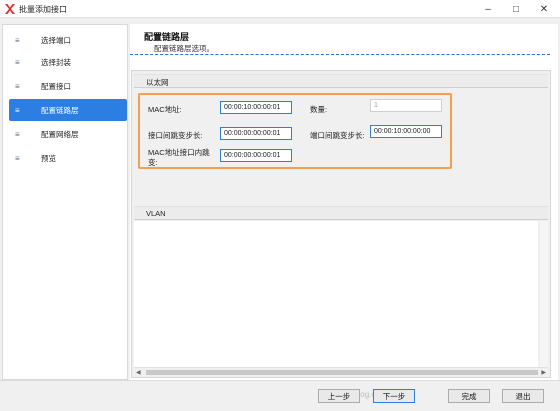  Describe the element at coordinates (184, 48) in the screenshot. I see `page-subtitle: 配置链路层选项。` at that location.